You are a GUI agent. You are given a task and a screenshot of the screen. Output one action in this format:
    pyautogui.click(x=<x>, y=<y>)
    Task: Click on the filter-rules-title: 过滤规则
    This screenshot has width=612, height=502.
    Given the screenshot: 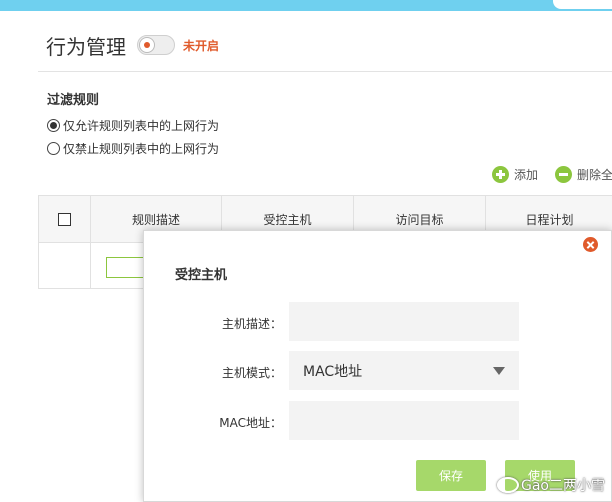 What is the action you would take?
    pyautogui.click(x=73, y=100)
    